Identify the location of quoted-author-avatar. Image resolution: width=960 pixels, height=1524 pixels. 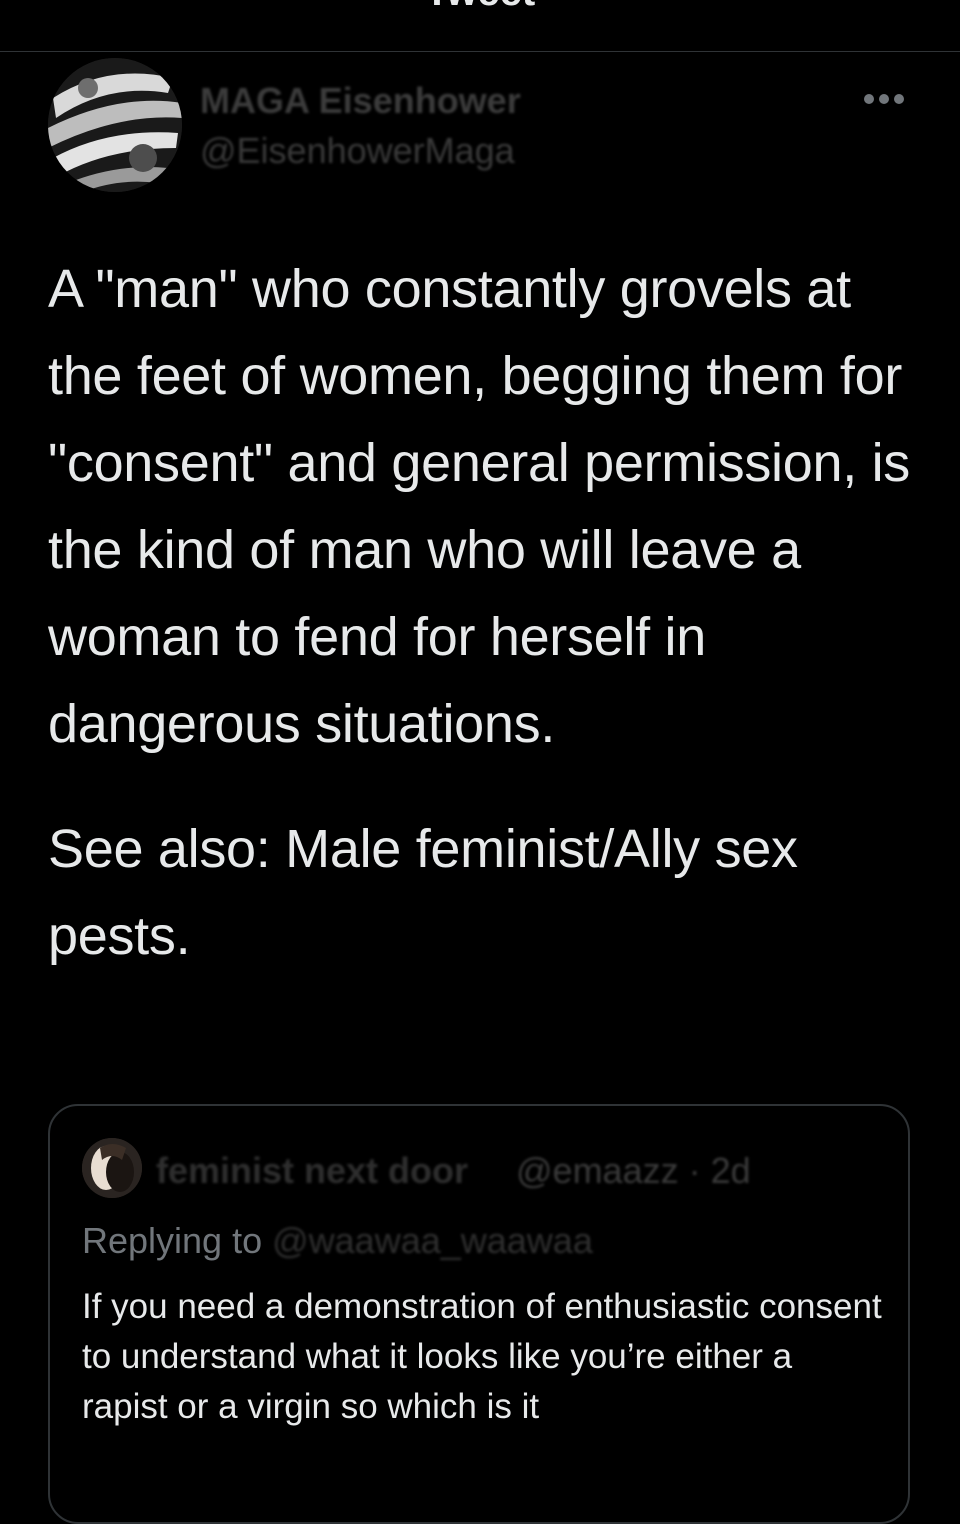
(112, 1168).